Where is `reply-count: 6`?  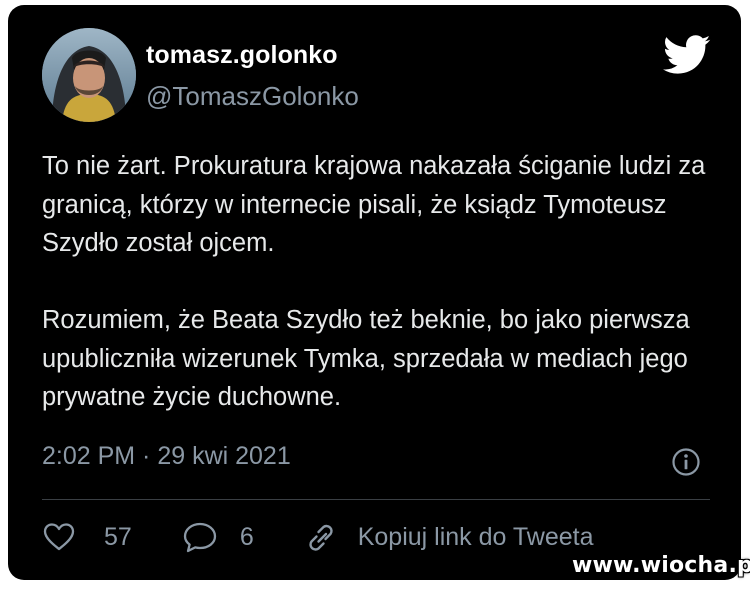
reply-count: 6 is located at coordinates (246, 536).